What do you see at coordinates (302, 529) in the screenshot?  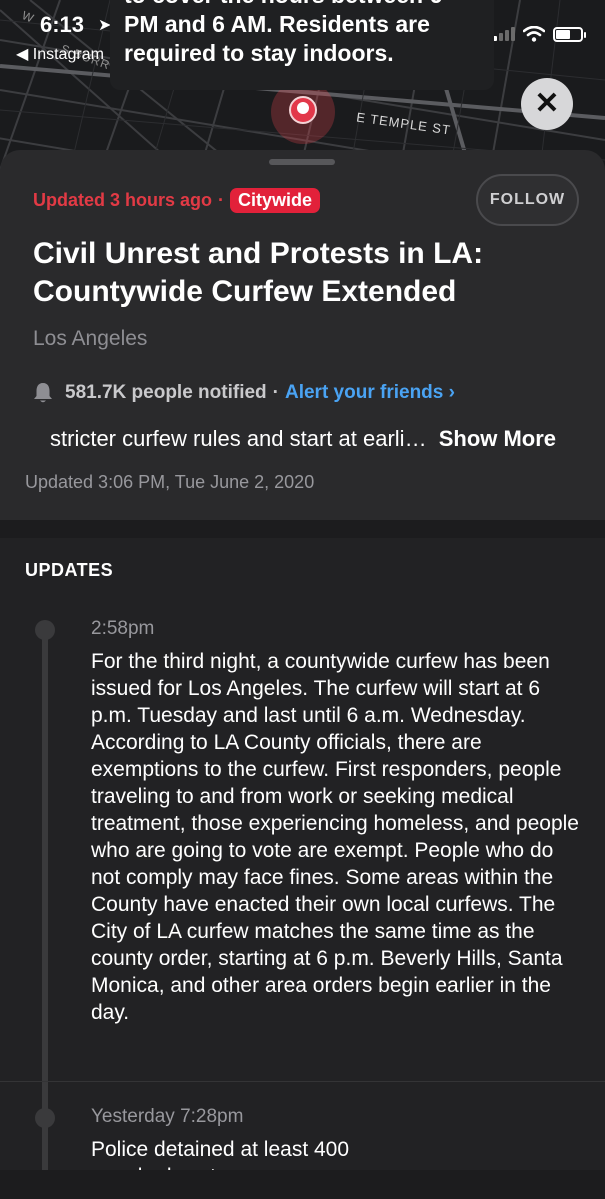 I see `section-divider` at bounding box center [302, 529].